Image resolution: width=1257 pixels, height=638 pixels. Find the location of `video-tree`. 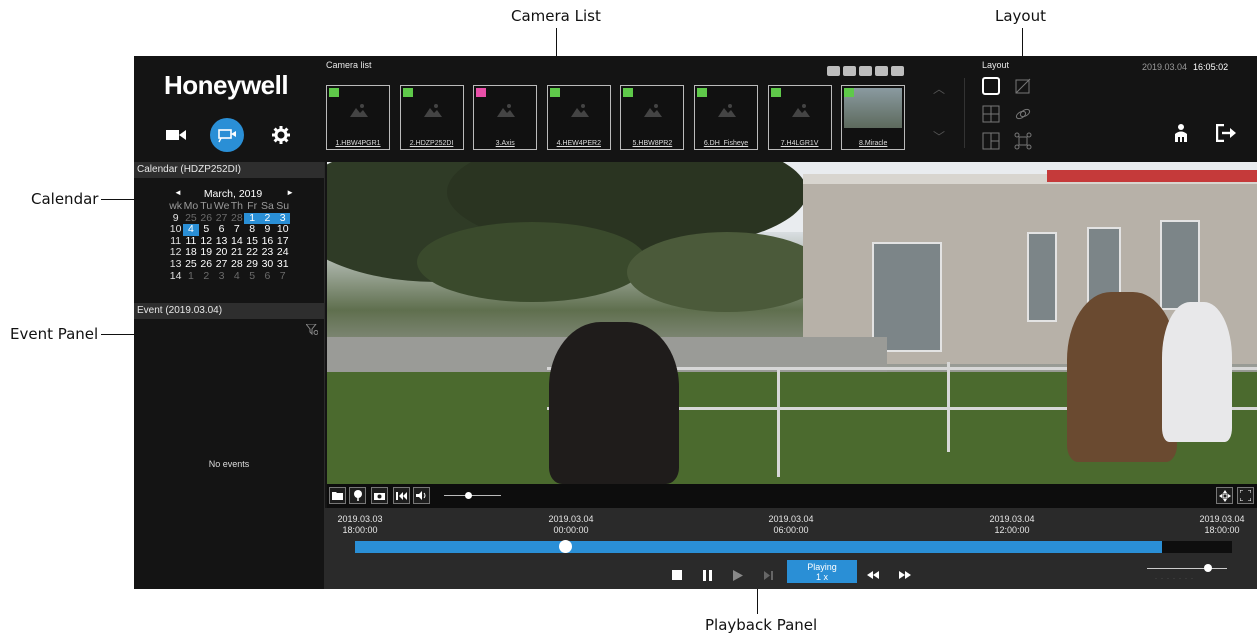

video-tree is located at coordinates (727, 272).